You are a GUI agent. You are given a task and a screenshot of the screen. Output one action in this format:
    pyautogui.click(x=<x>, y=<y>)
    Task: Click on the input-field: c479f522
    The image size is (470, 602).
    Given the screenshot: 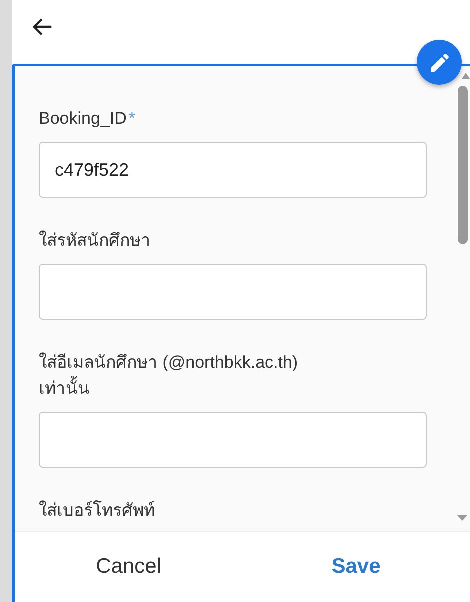 What is the action you would take?
    pyautogui.click(x=233, y=170)
    